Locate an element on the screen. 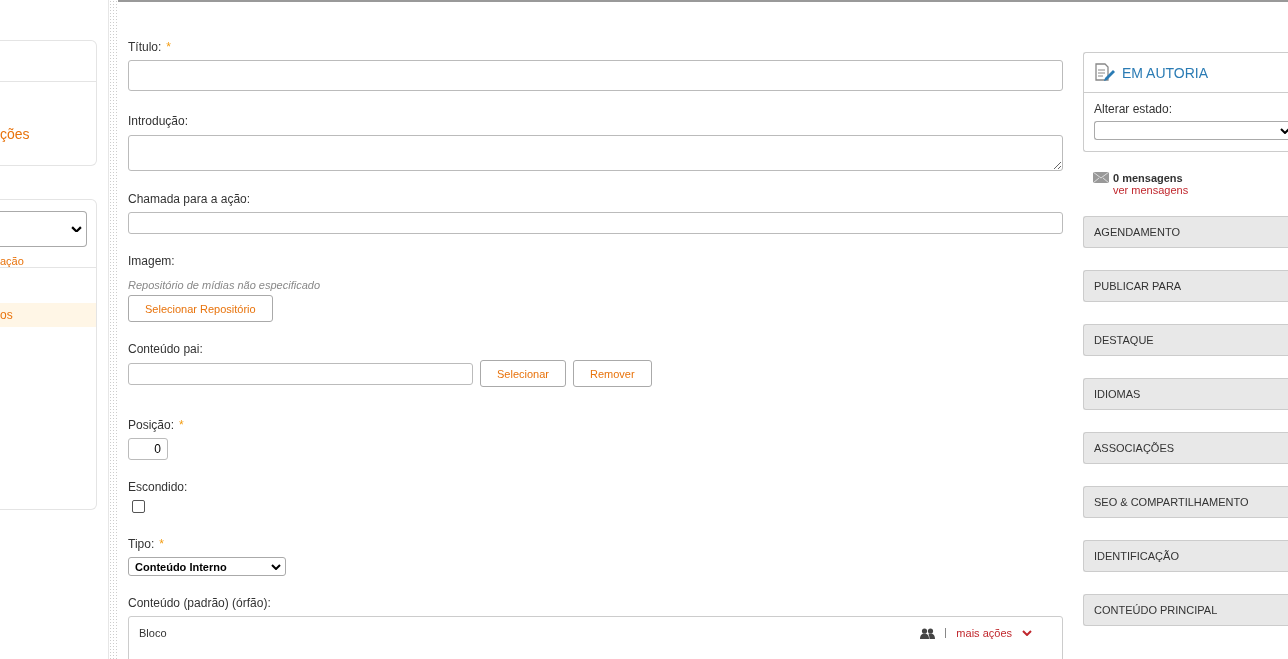 This screenshot has width=1288, height=659. more-actions-link: mais ações is located at coordinates (984, 633).